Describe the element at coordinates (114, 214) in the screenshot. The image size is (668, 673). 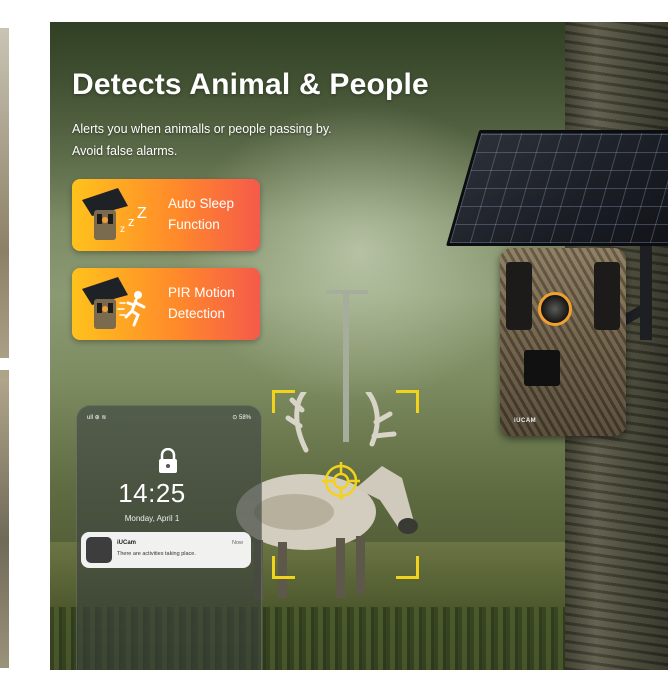
I see `camera-sleep-icon: z z Z` at that location.